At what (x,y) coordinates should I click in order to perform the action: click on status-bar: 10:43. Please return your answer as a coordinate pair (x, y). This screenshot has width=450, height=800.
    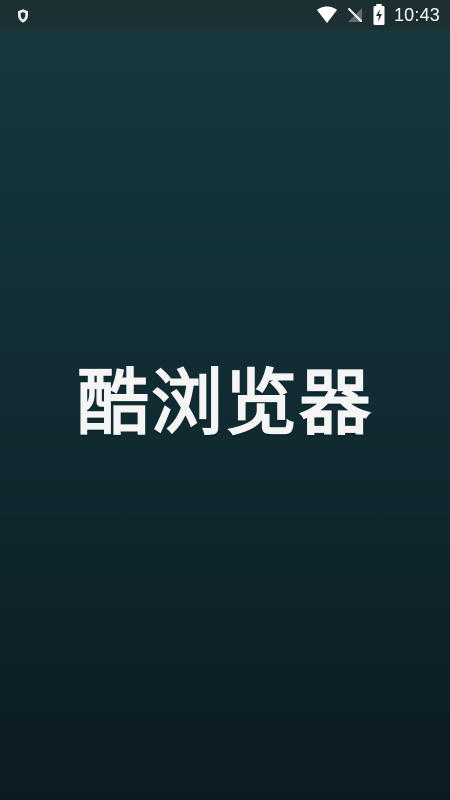
    Looking at the image, I should click on (225, 15).